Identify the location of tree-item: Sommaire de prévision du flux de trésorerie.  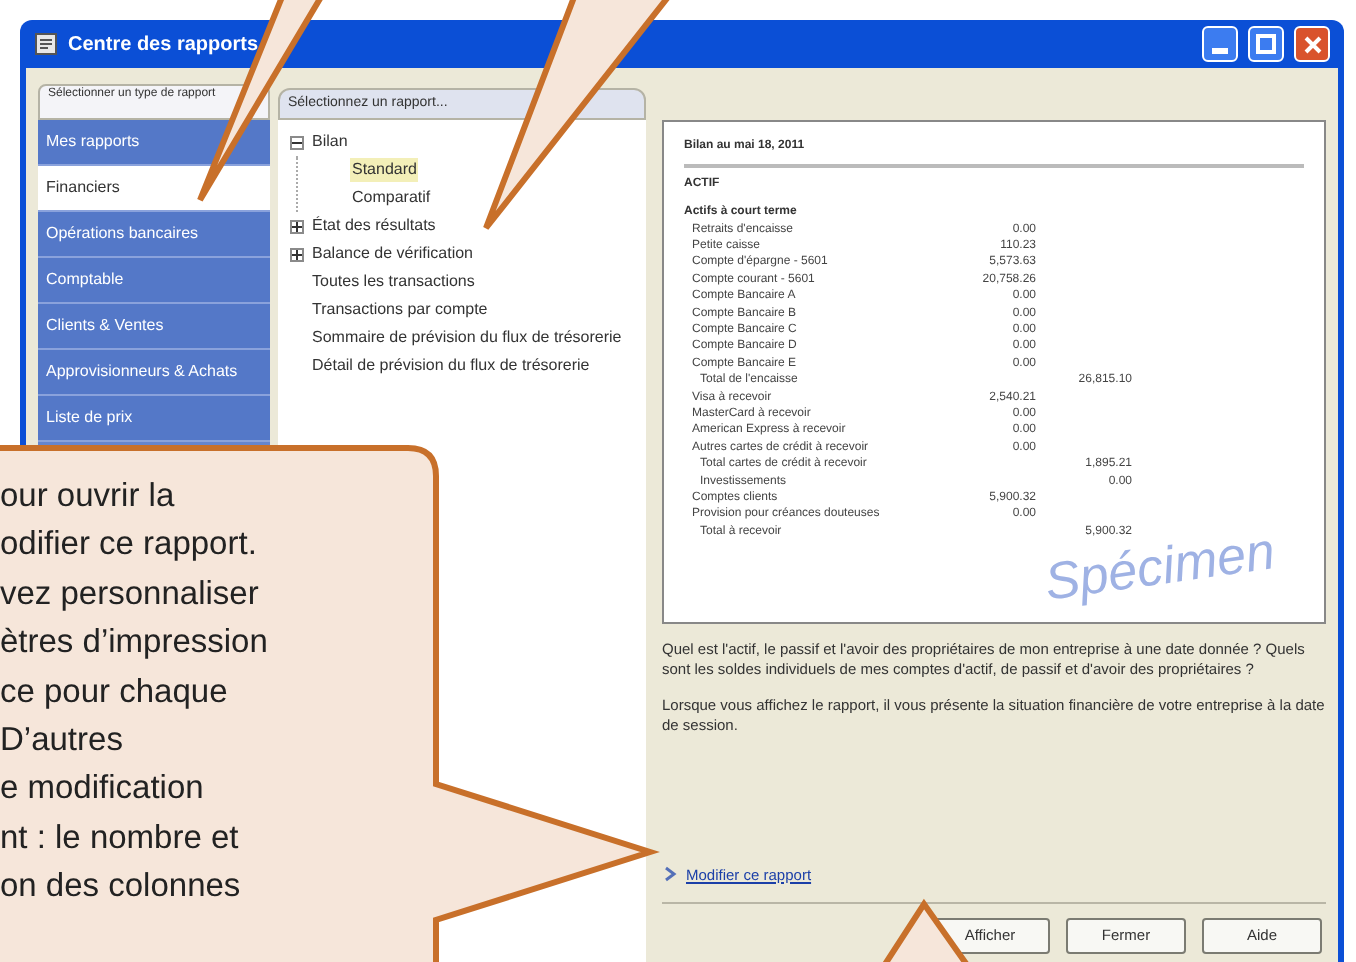
(467, 338).